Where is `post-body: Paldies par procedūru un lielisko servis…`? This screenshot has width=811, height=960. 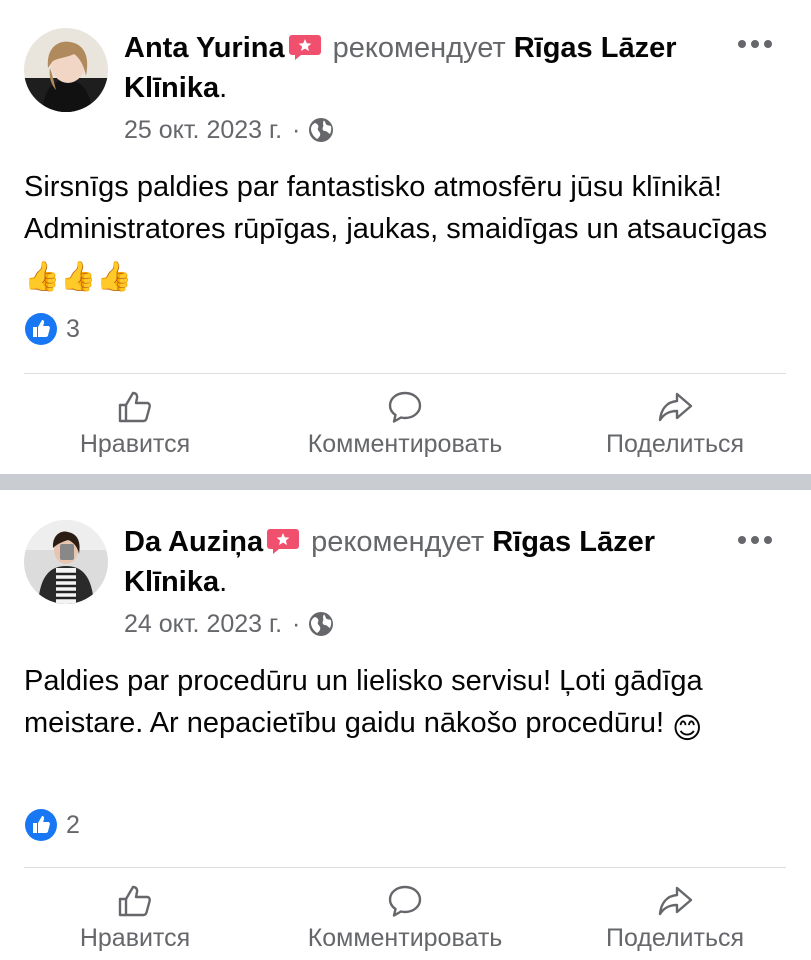 post-body: Paldies par procedūru un lielisko servis… is located at coordinates (409, 705).